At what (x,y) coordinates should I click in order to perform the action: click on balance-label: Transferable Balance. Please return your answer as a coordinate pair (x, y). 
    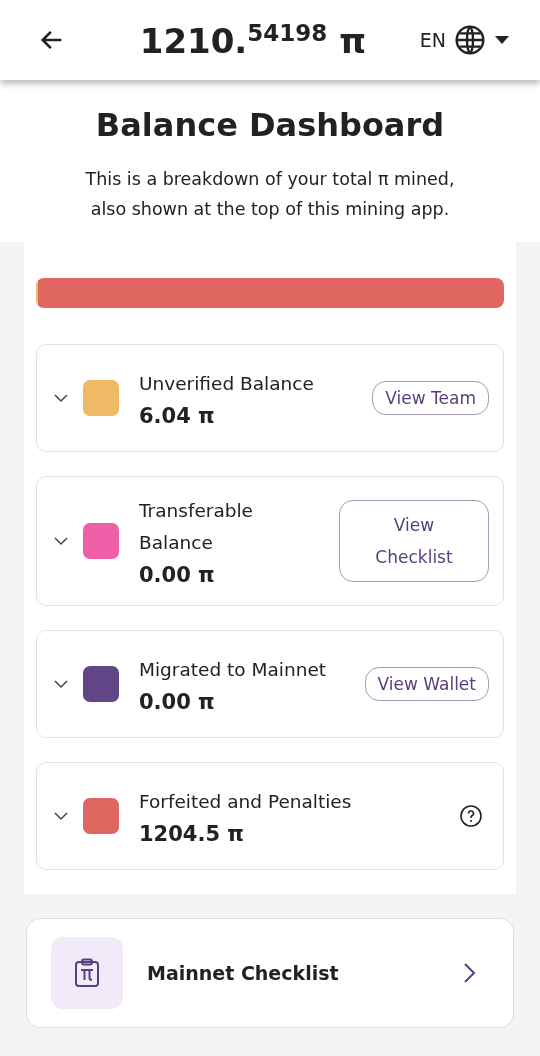
    Looking at the image, I should click on (196, 527).